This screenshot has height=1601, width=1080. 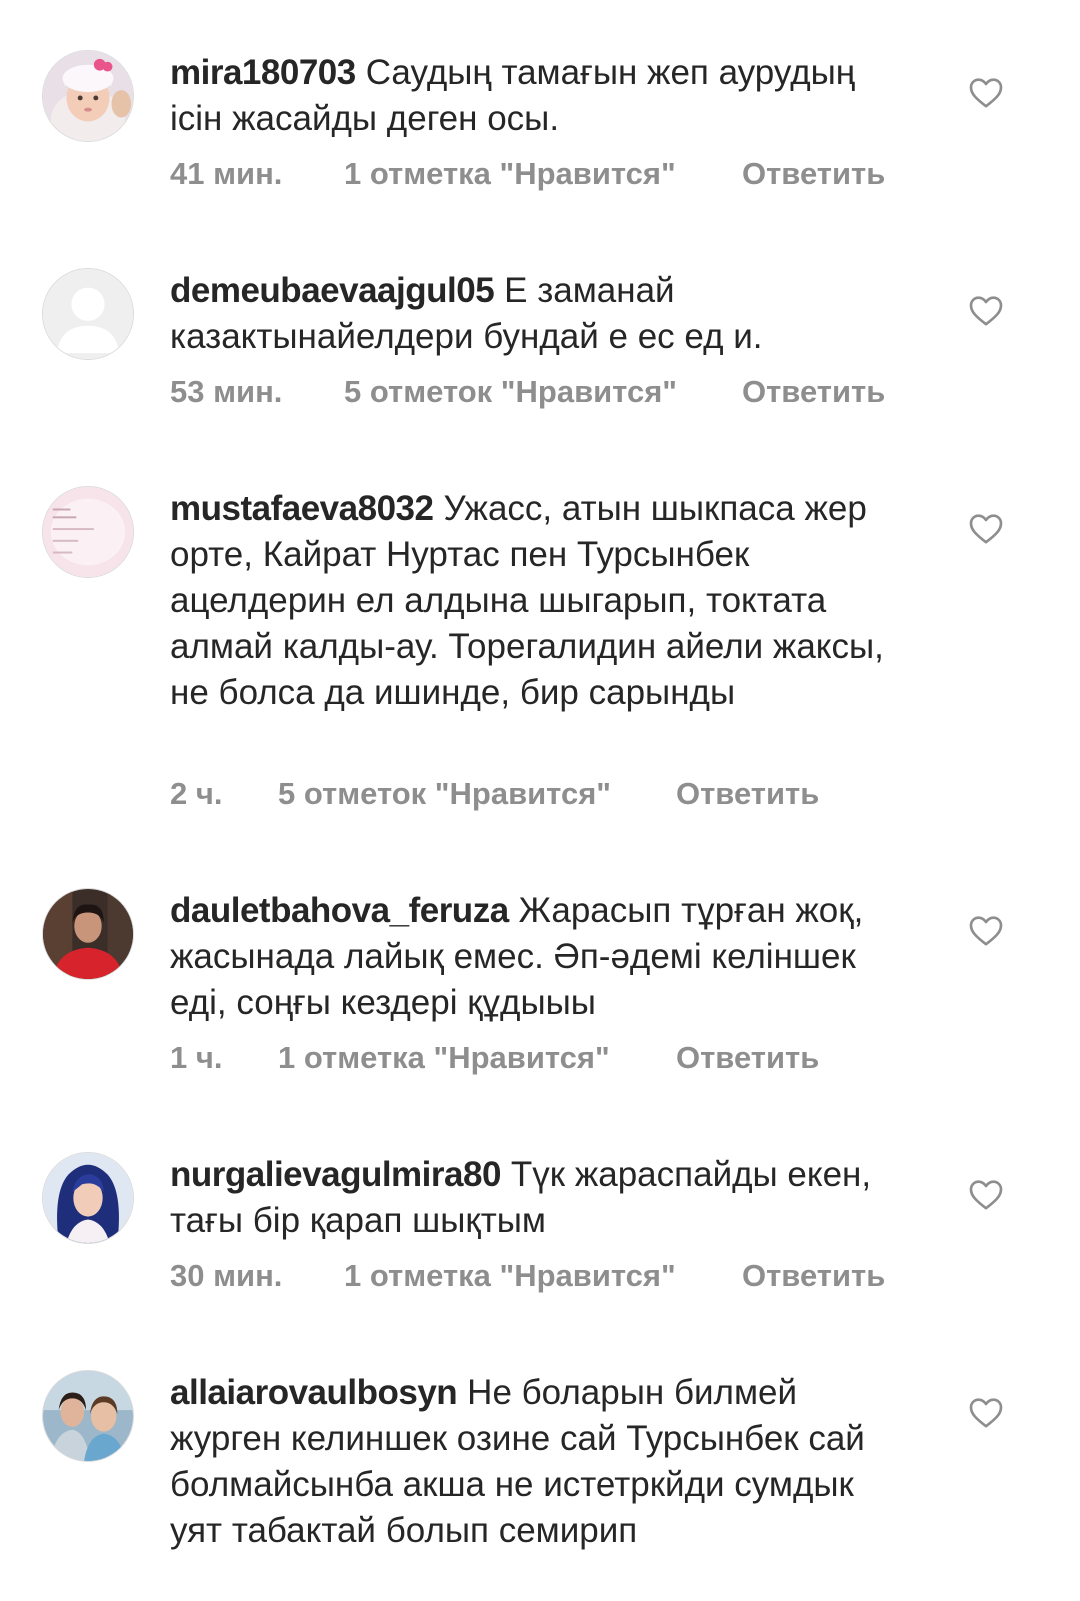 What do you see at coordinates (332, 290) in the screenshot?
I see `comment-username: demeubaevaajgul05` at bounding box center [332, 290].